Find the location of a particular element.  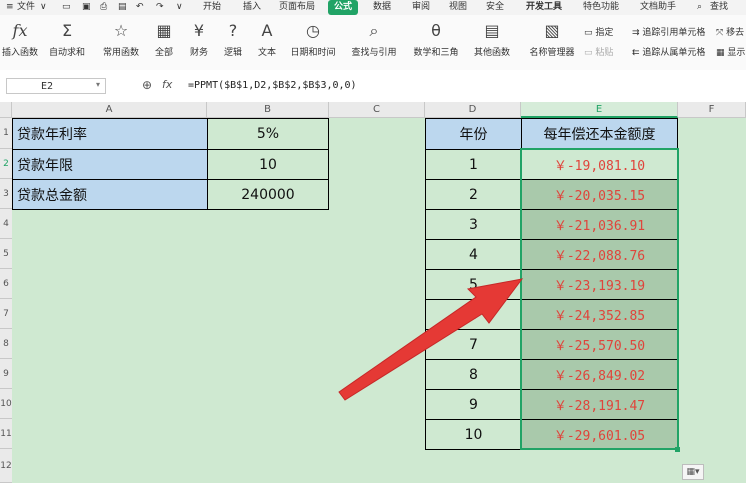

other-functions-button: ▤ 其他函数 is located at coordinates (492, 38).